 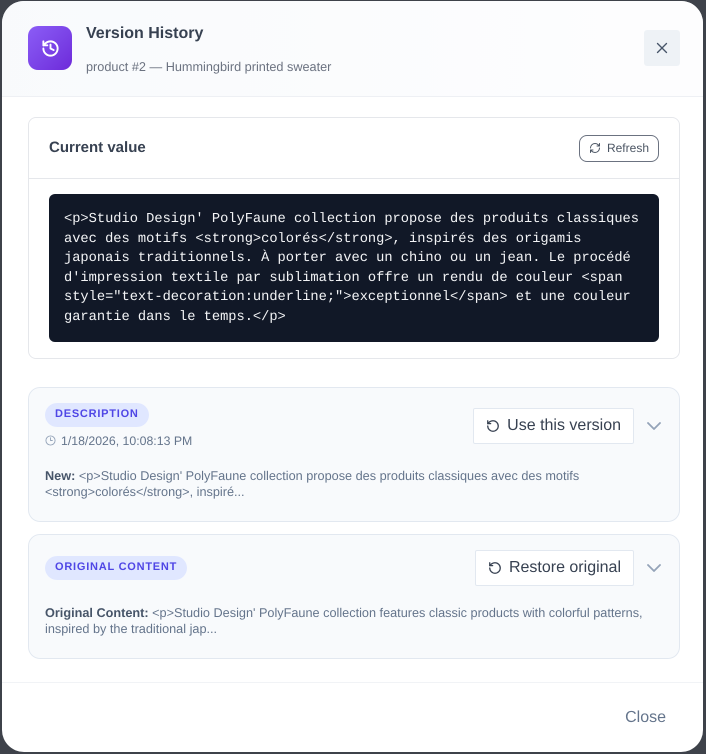 What do you see at coordinates (209, 67) in the screenshot?
I see `dialog-subtitle: product #2 — Hummingbird printed sweater` at bounding box center [209, 67].